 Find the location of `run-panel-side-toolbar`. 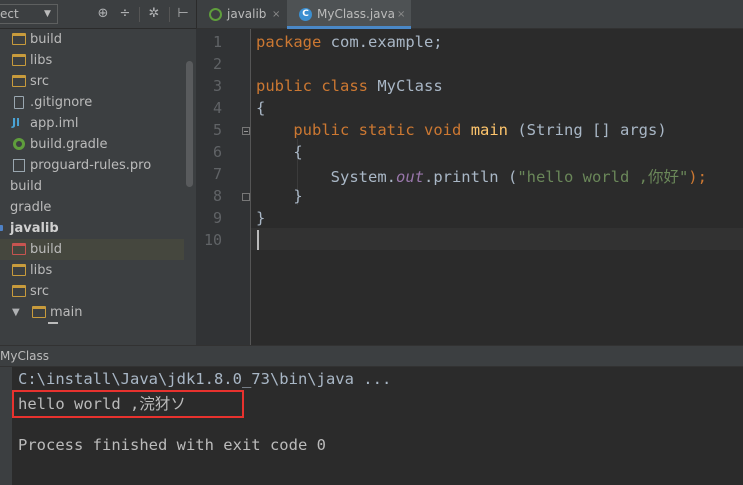

run-panel-side-toolbar is located at coordinates (6, 426).